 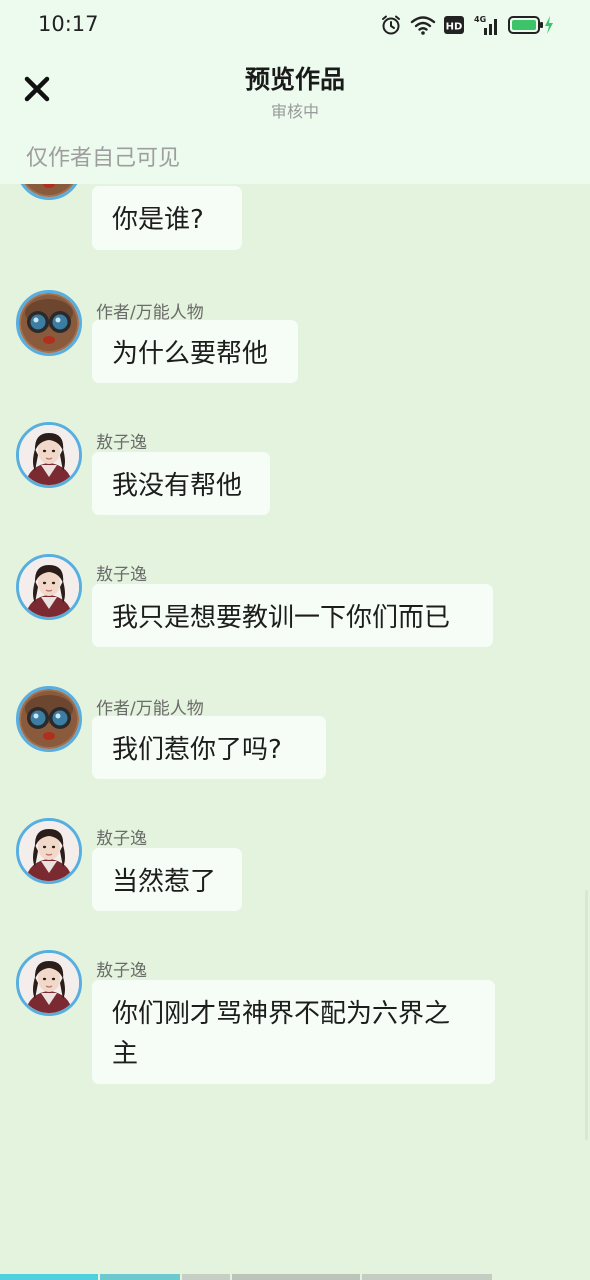 What do you see at coordinates (197, 750) in the screenshot?
I see `message-text: 我们惹你了吗?` at bounding box center [197, 750].